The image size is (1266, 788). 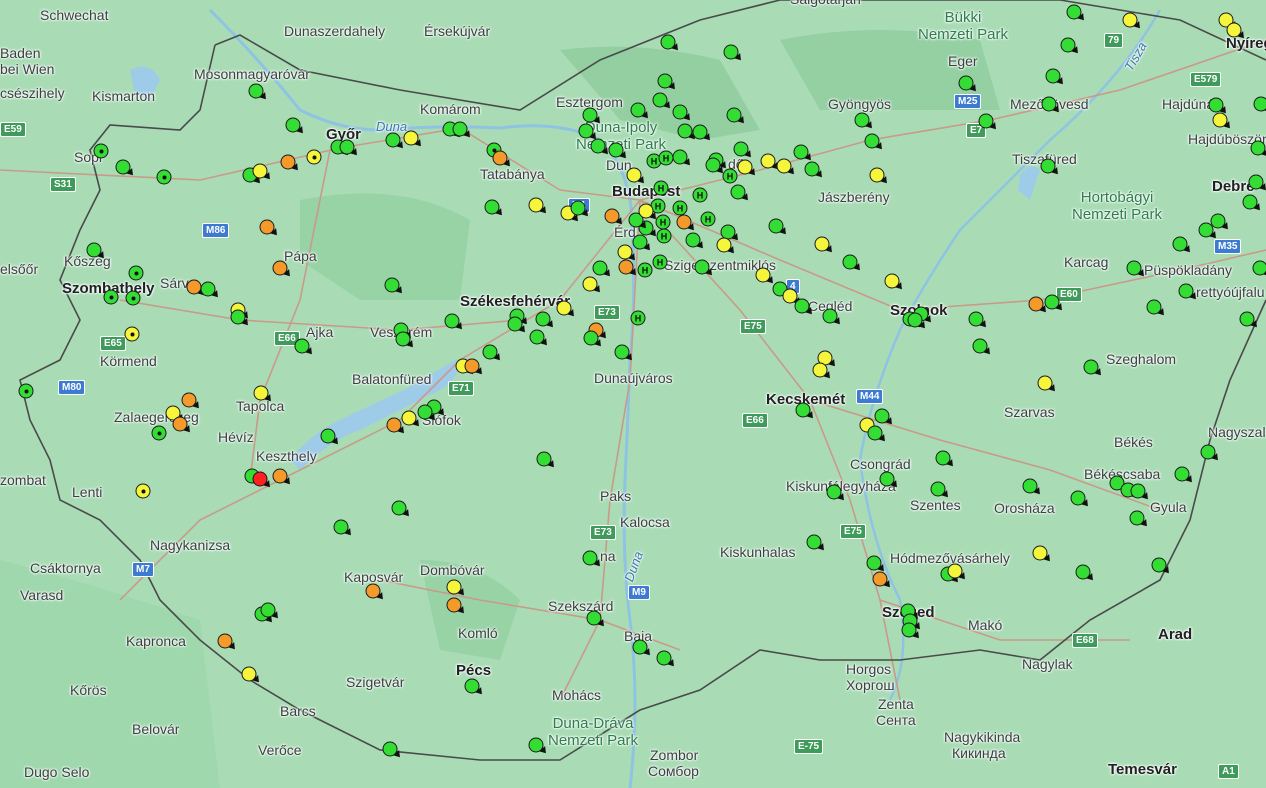 I want to click on place-label-mohacs: Mohács, so click(x=577, y=695).